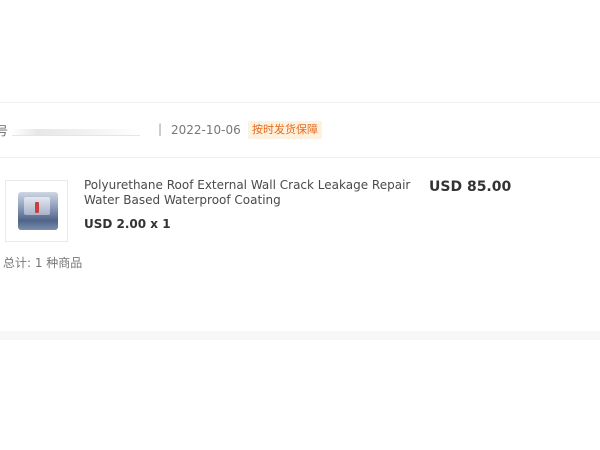 The height and width of the screenshot is (450, 600). I want to click on order-number-label: 号, so click(4, 131).